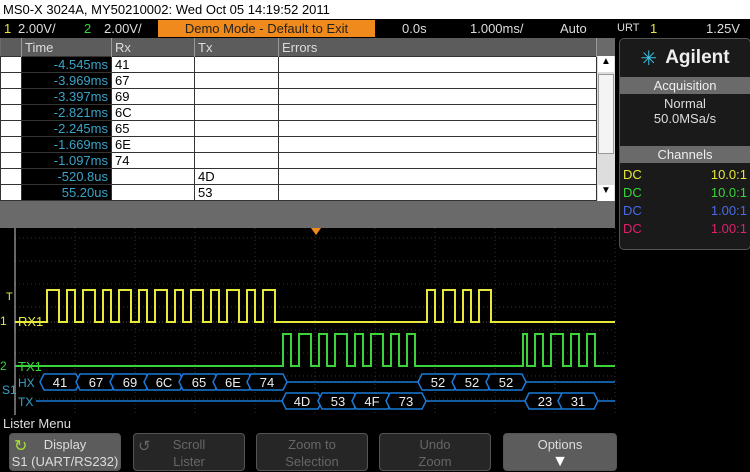 The height and width of the screenshot is (472, 750). What do you see at coordinates (123, 28) in the screenshot?
I see `ch2-scale: 2.00V/` at bounding box center [123, 28].